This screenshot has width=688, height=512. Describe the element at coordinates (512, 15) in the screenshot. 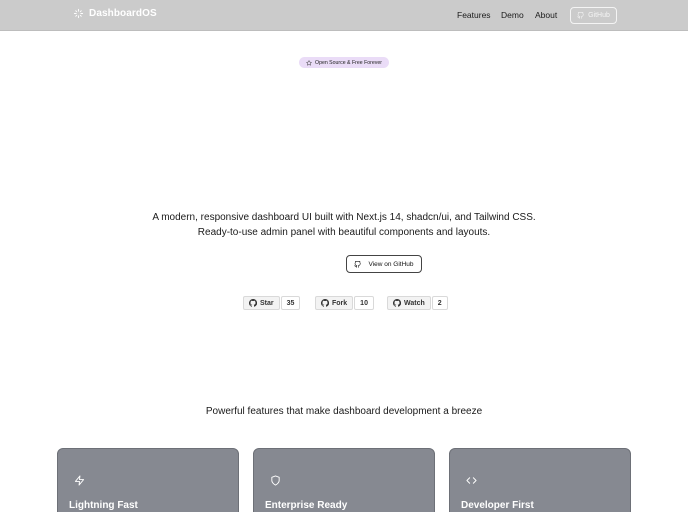

I see `nav-link-demo: Demo` at that location.